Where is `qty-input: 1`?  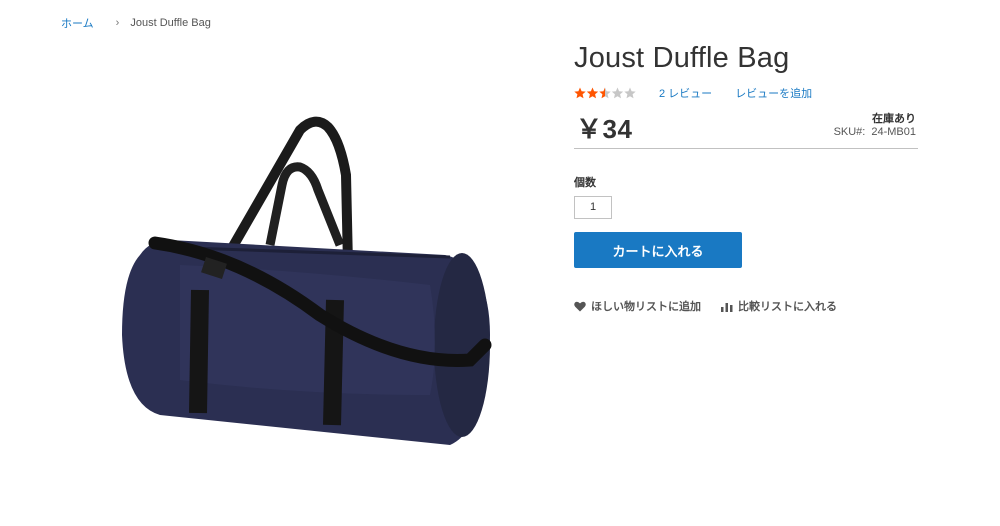
qty-input: 1 is located at coordinates (593, 207).